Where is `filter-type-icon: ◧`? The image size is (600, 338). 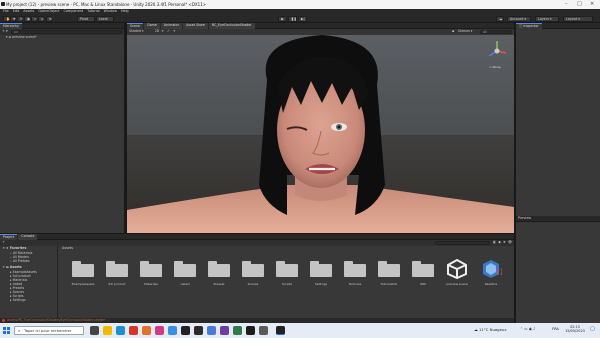
filter-type-icon: ◧ is located at coordinates (494, 243).